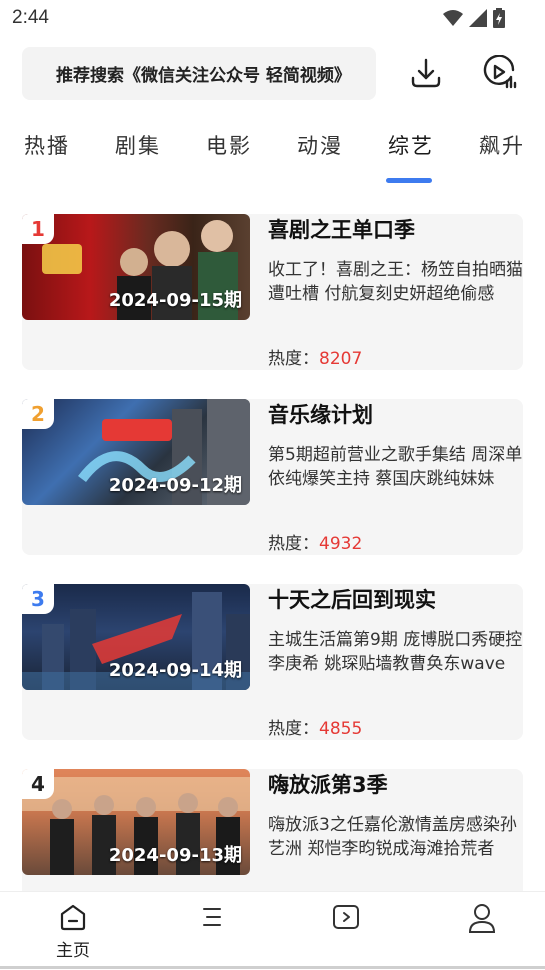 Image resolution: width=545 pixels, height=970 pixels. I want to click on show-description: 收工了！喜剧之王：杨笠自拍晒猫遭吐槽 付航复刻史妍超绝偷感, so click(395, 282).